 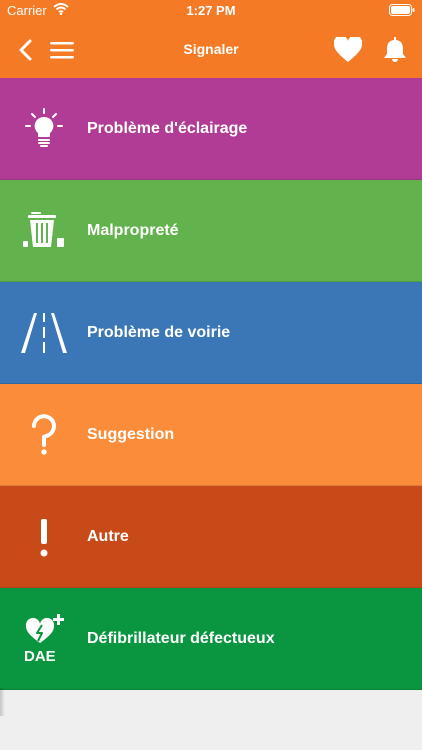 What do you see at coordinates (108, 536) in the screenshot?
I see `category-label: Autre` at bounding box center [108, 536].